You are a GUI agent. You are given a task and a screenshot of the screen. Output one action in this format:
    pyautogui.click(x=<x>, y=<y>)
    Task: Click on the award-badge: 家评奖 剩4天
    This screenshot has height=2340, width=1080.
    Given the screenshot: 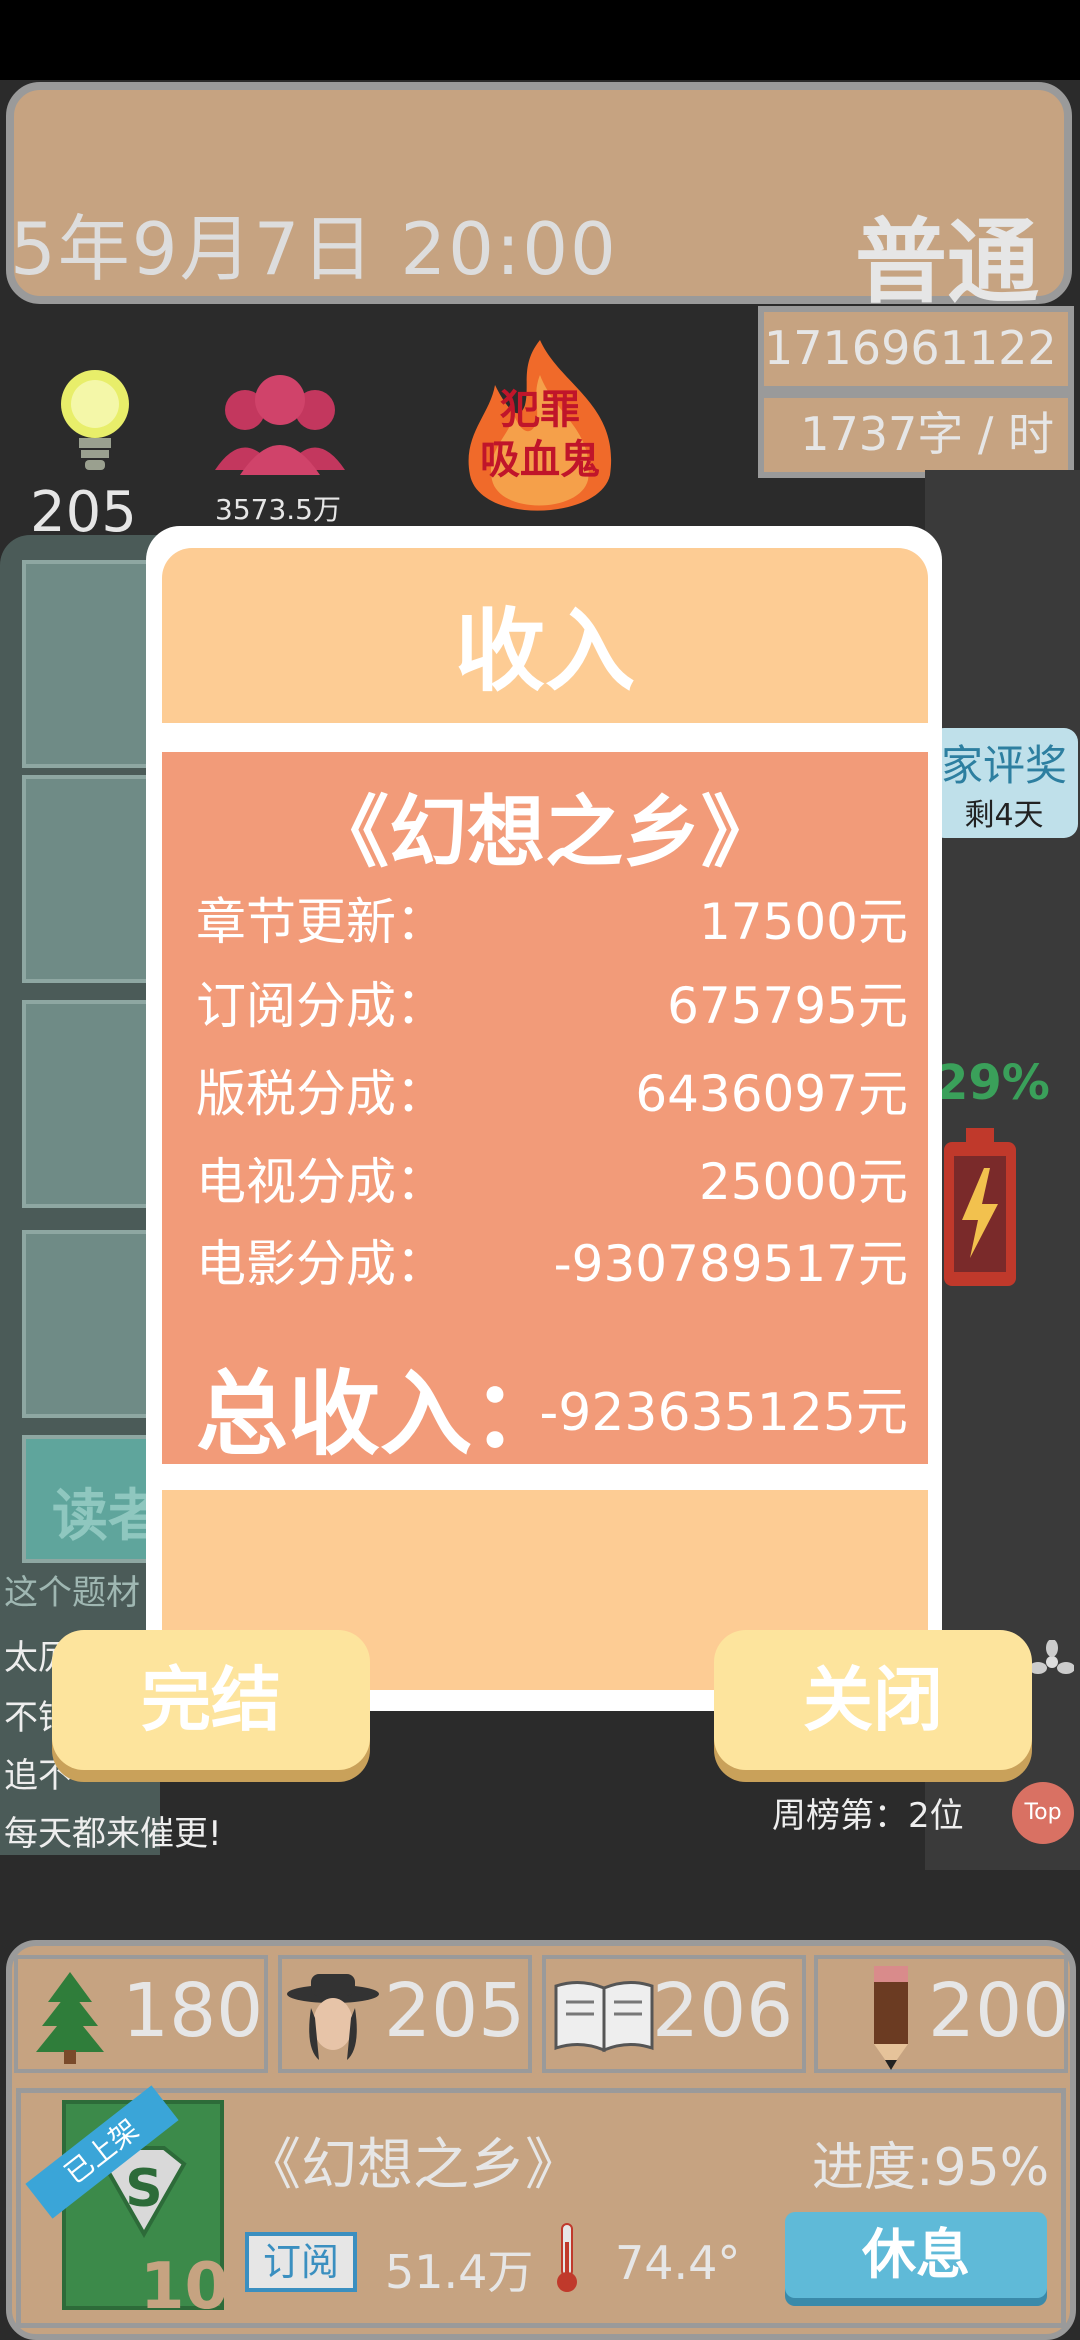 What is the action you would take?
    pyautogui.click(x=1004, y=783)
    